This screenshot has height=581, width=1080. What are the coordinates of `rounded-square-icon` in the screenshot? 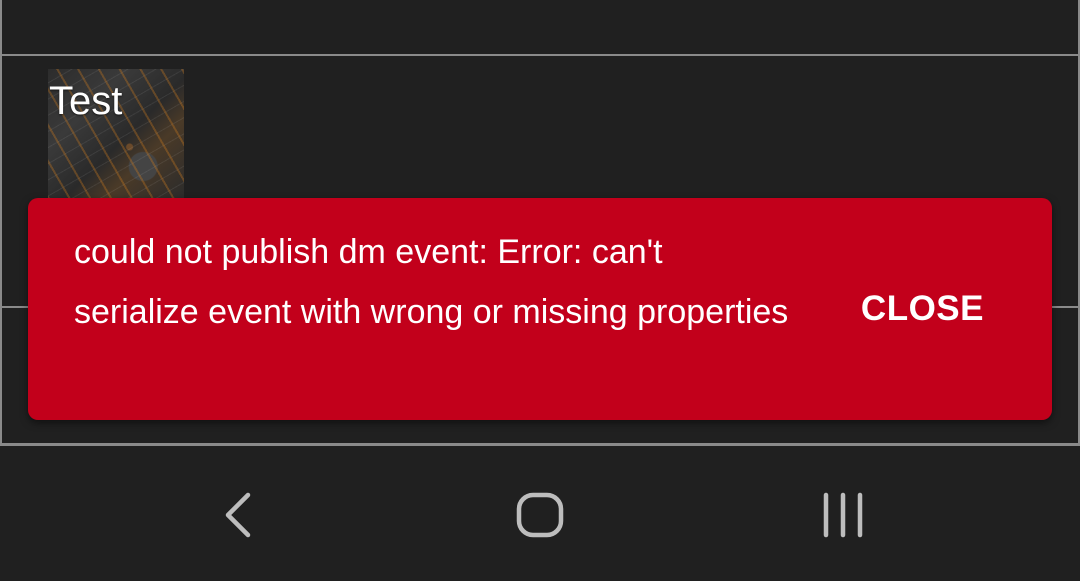 It's located at (540, 515).